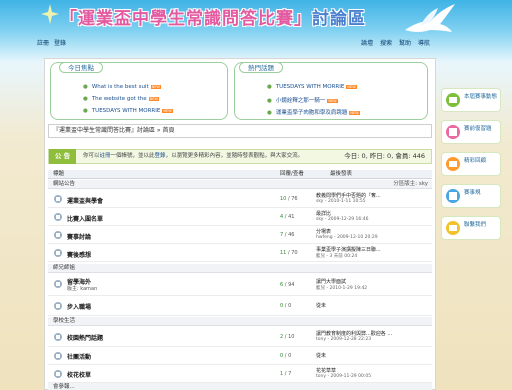  Describe the element at coordinates (240, 321) in the screenshot. I see `category-header: 學校生活` at that location.